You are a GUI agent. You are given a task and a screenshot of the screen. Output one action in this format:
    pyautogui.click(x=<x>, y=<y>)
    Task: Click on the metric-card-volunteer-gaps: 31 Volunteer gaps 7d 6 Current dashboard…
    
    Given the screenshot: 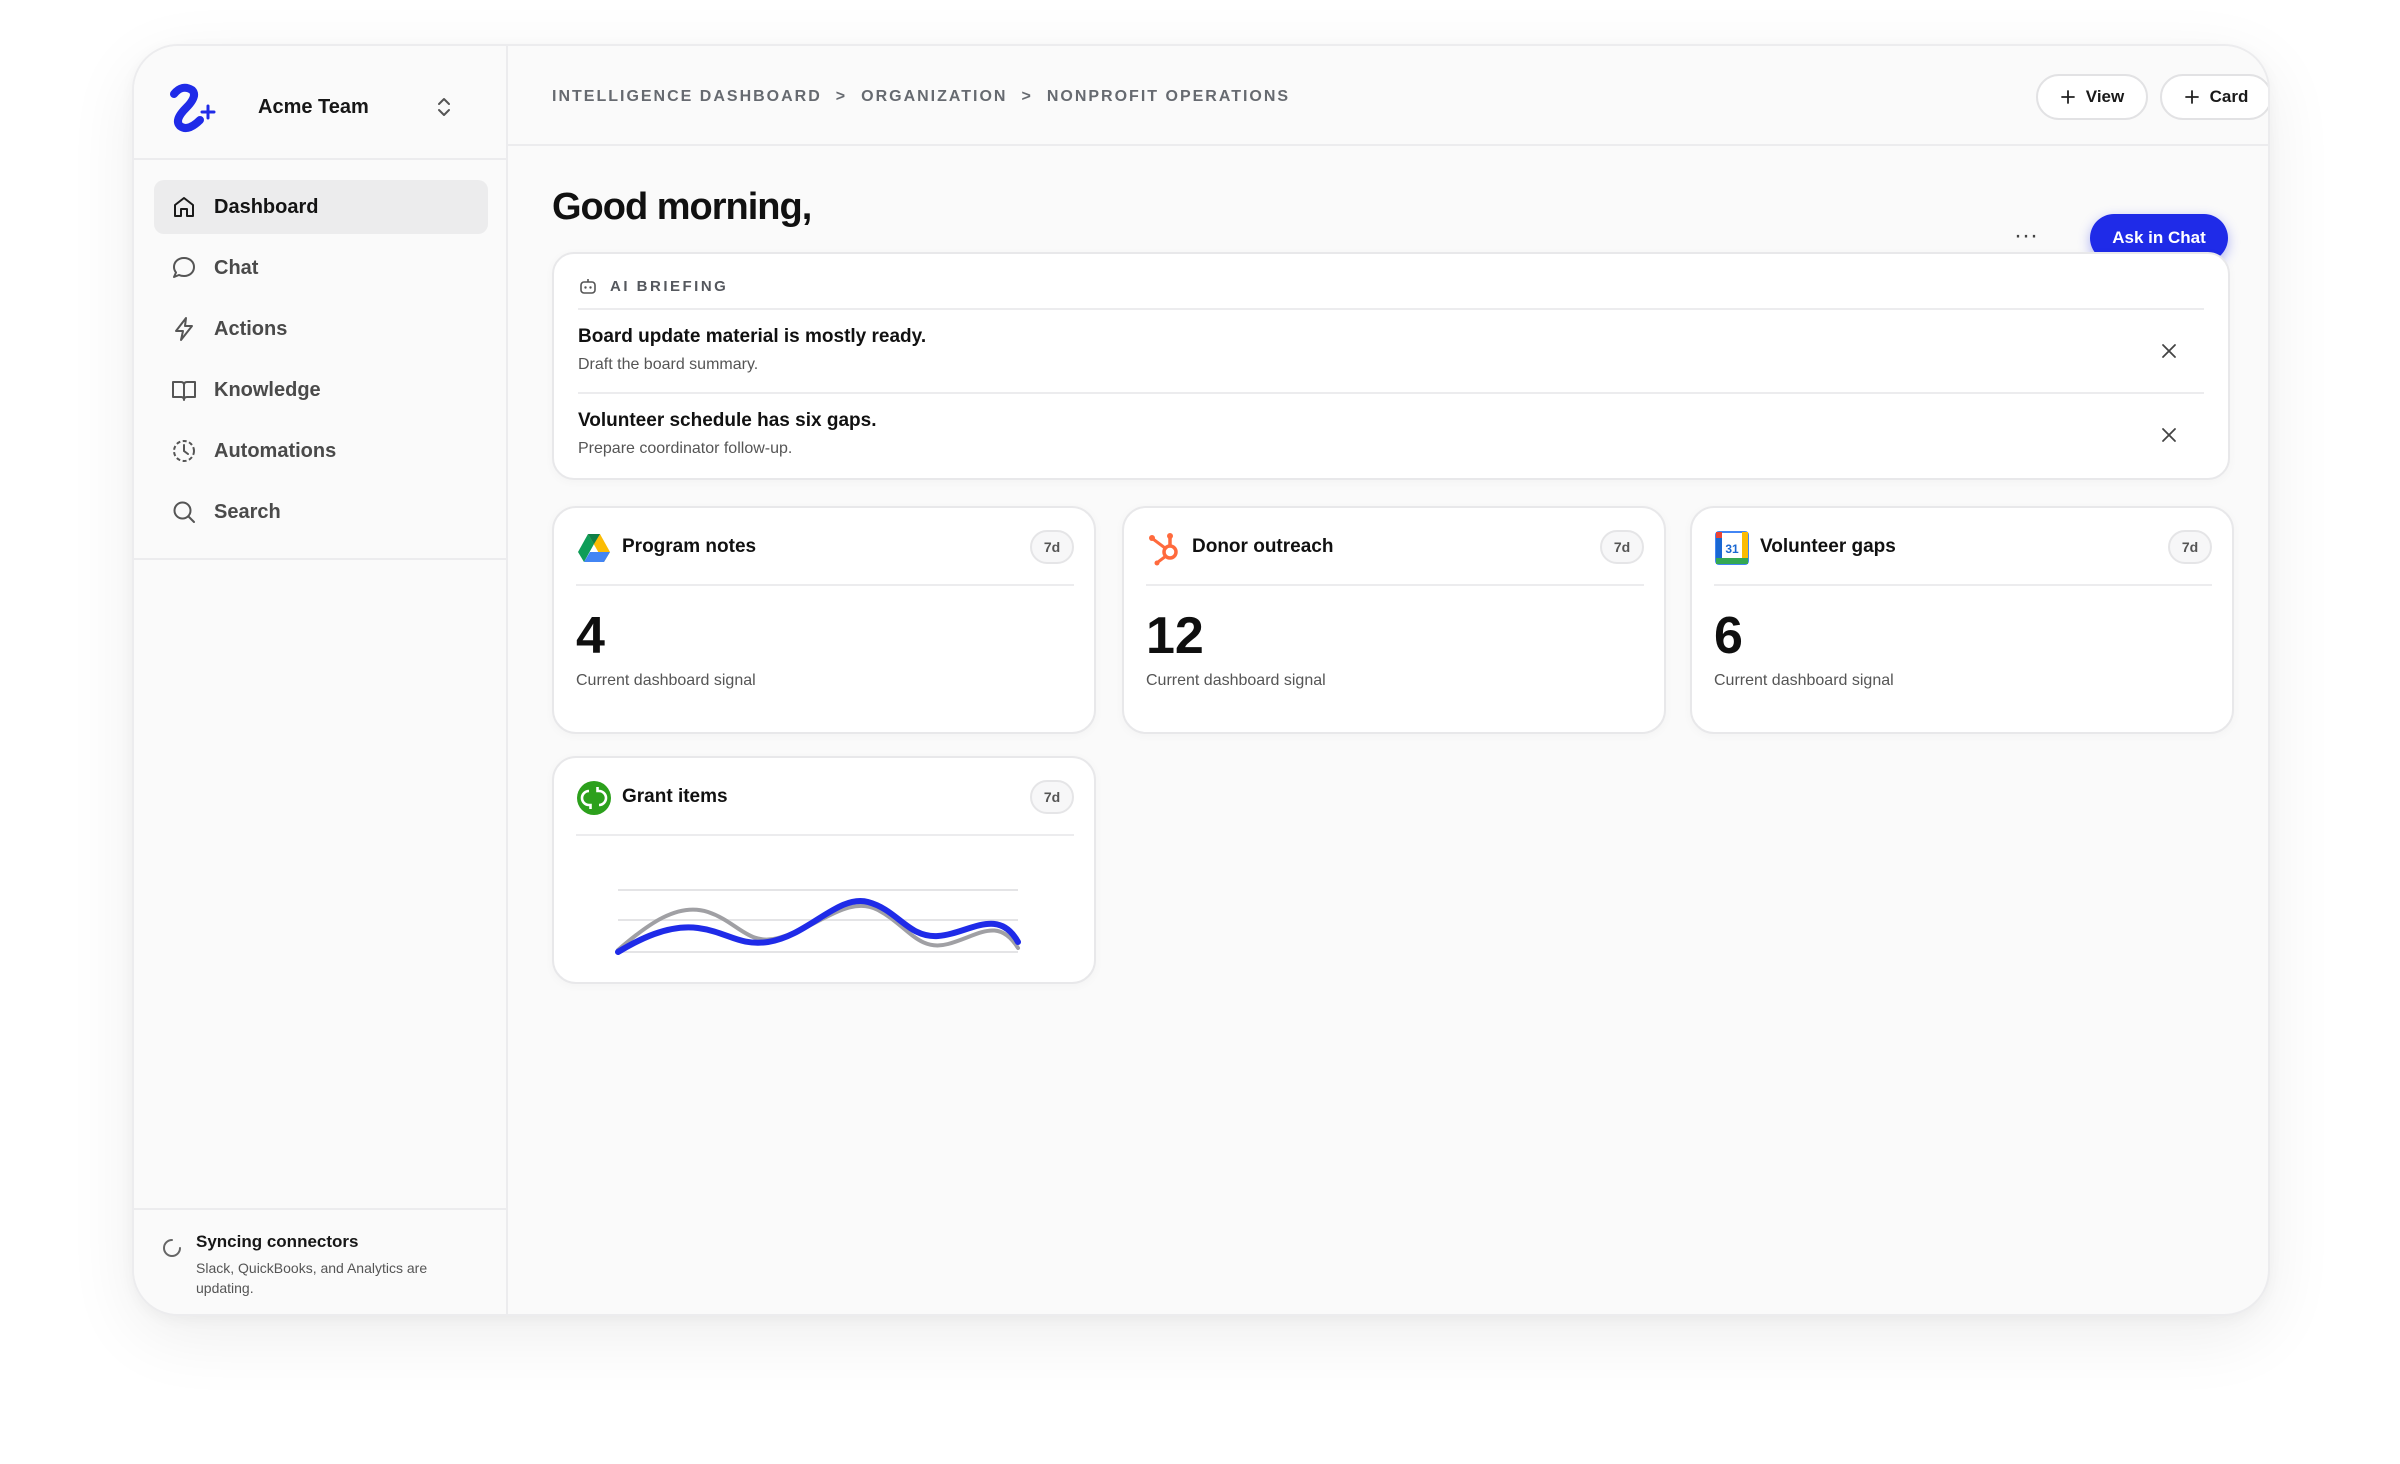 What is the action you would take?
    pyautogui.click(x=1962, y=620)
    